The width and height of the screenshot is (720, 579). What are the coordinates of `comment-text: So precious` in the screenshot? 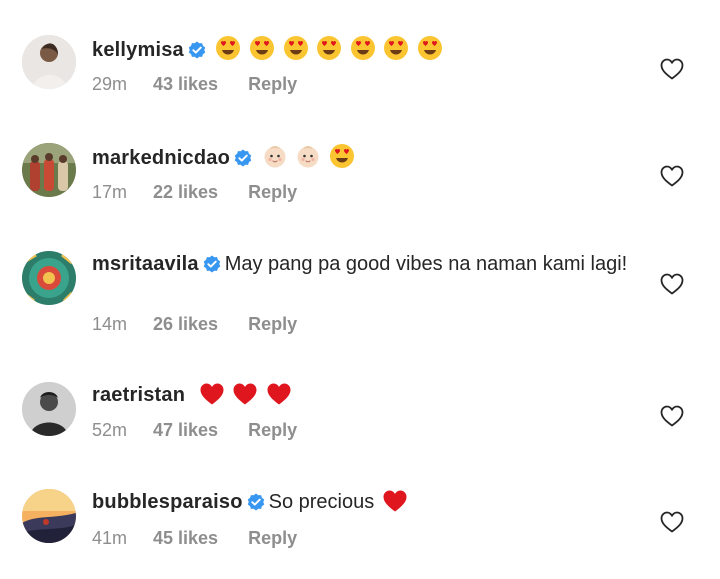 It's located at (321, 502).